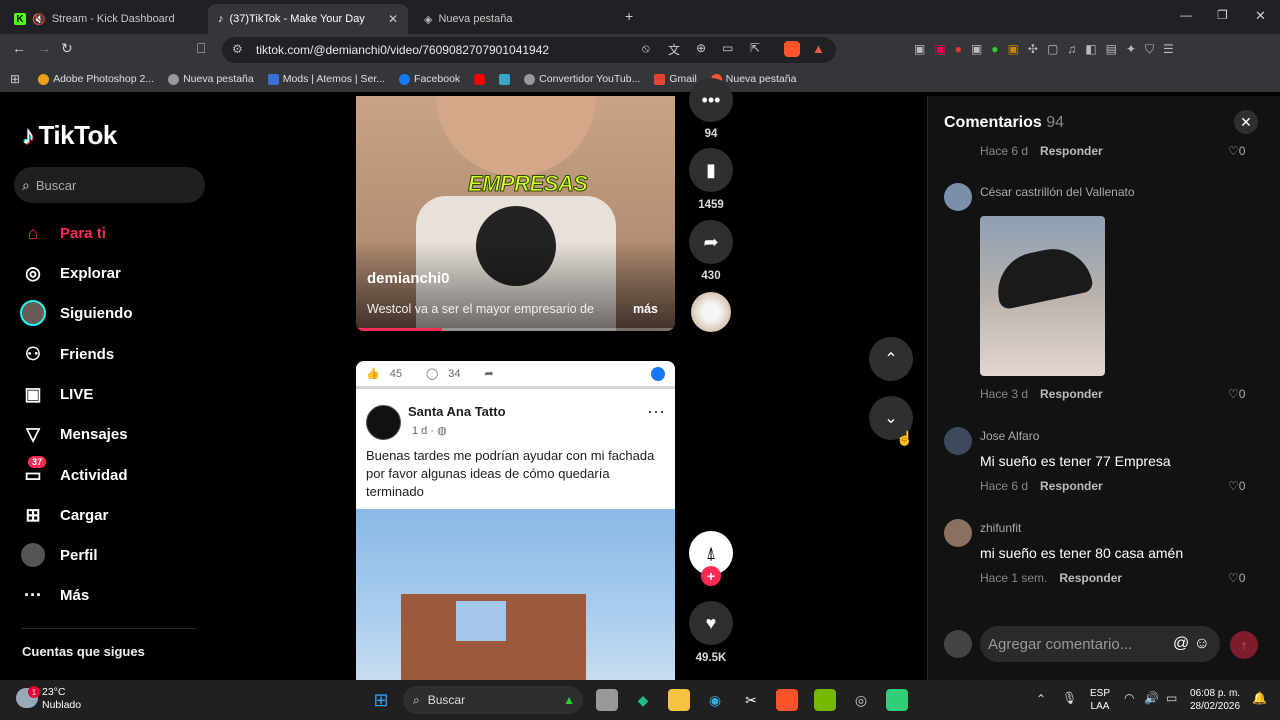  Describe the element at coordinates (44, 48) in the screenshot. I see `forward-icon: →` at that location.